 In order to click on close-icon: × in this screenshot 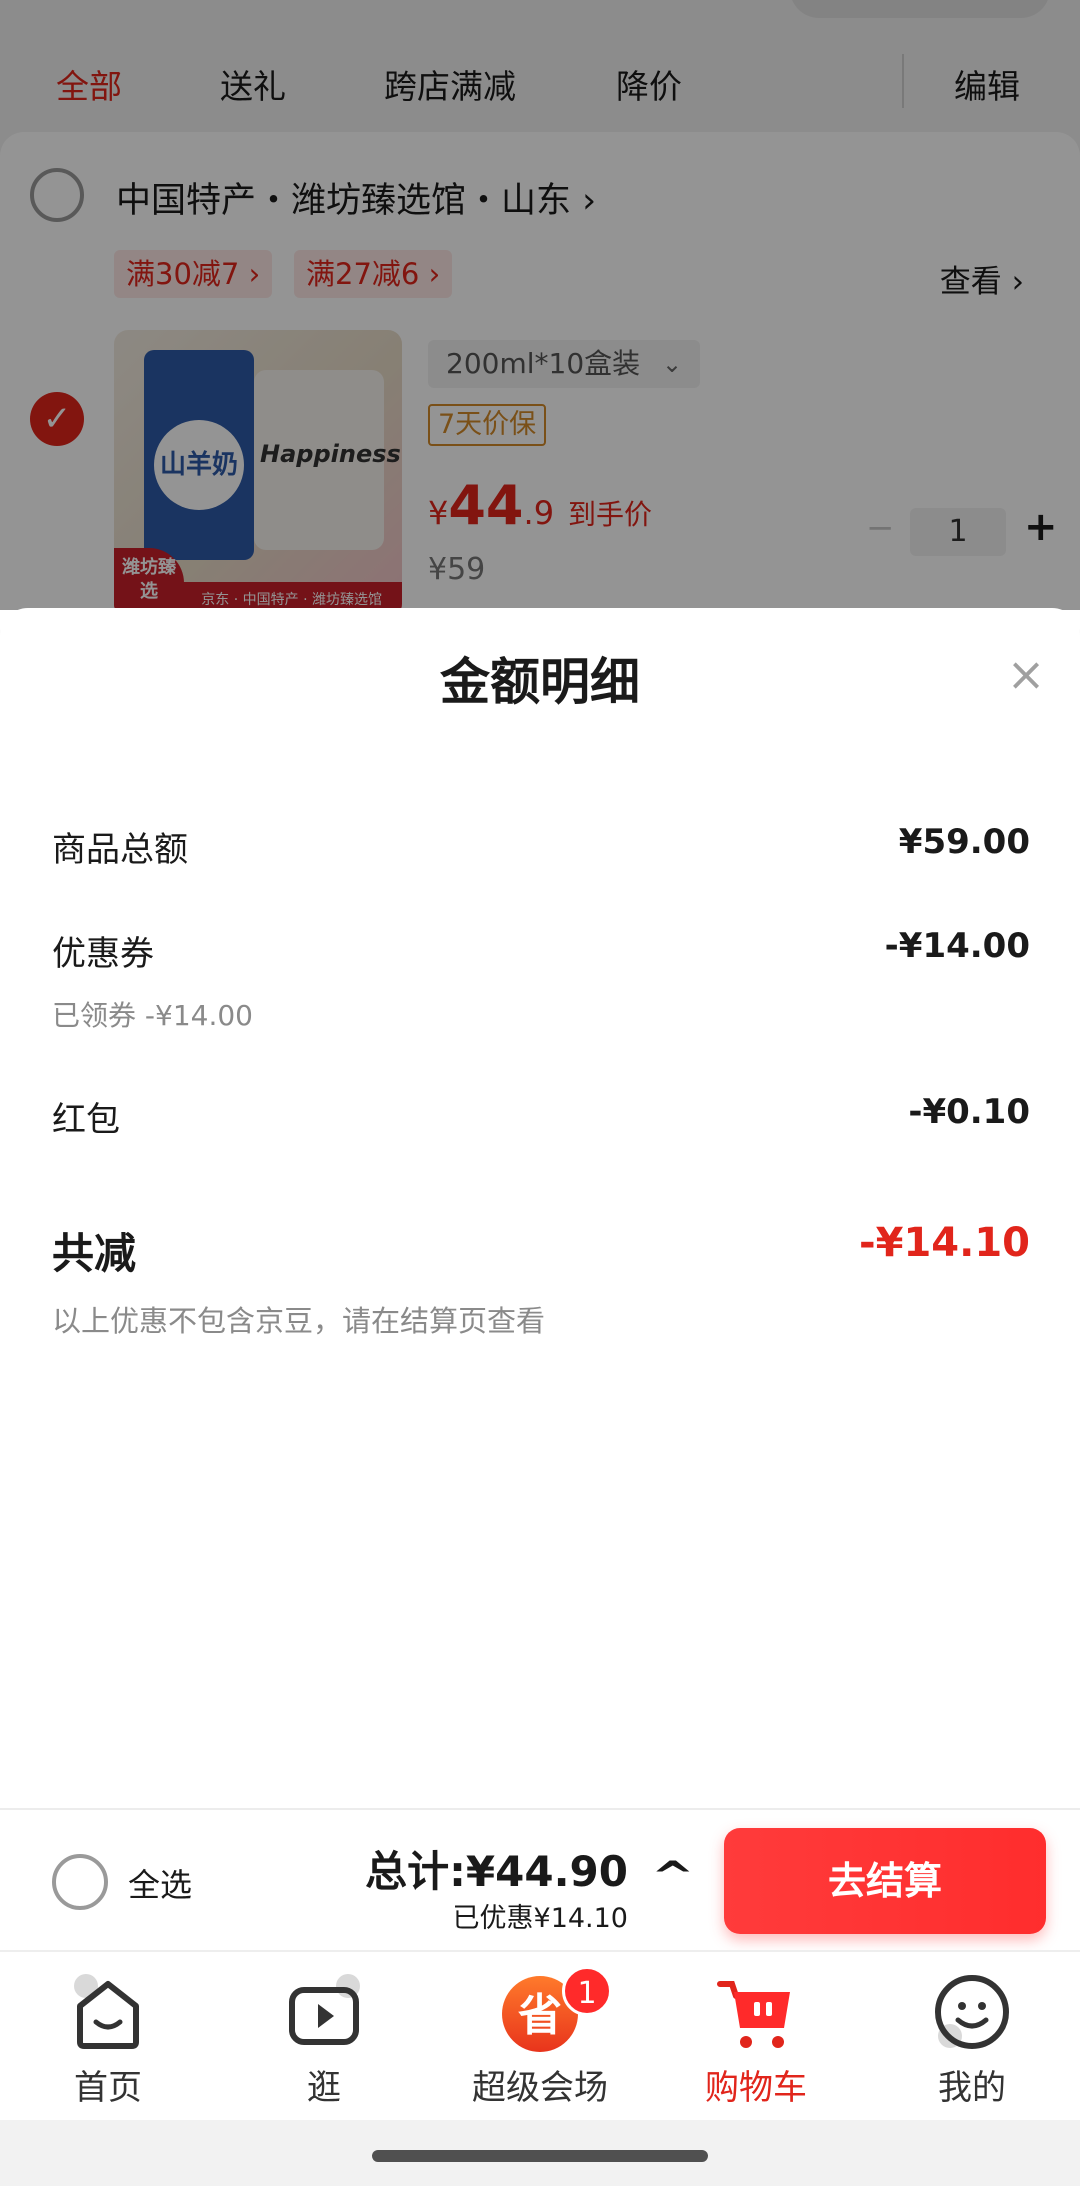, I will do `click(1026, 674)`.